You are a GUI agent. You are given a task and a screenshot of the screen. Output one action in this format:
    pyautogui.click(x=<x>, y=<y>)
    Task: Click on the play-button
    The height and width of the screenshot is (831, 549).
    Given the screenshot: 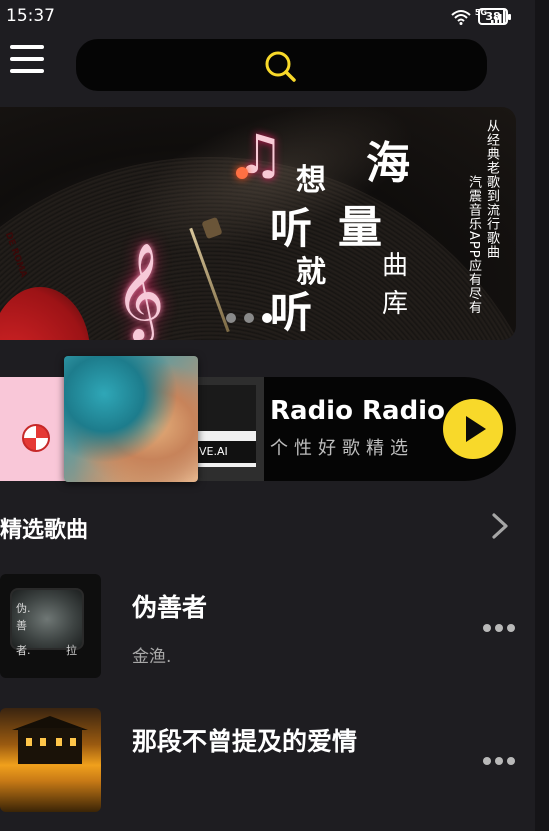 What is the action you would take?
    pyautogui.click(x=473, y=429)
    